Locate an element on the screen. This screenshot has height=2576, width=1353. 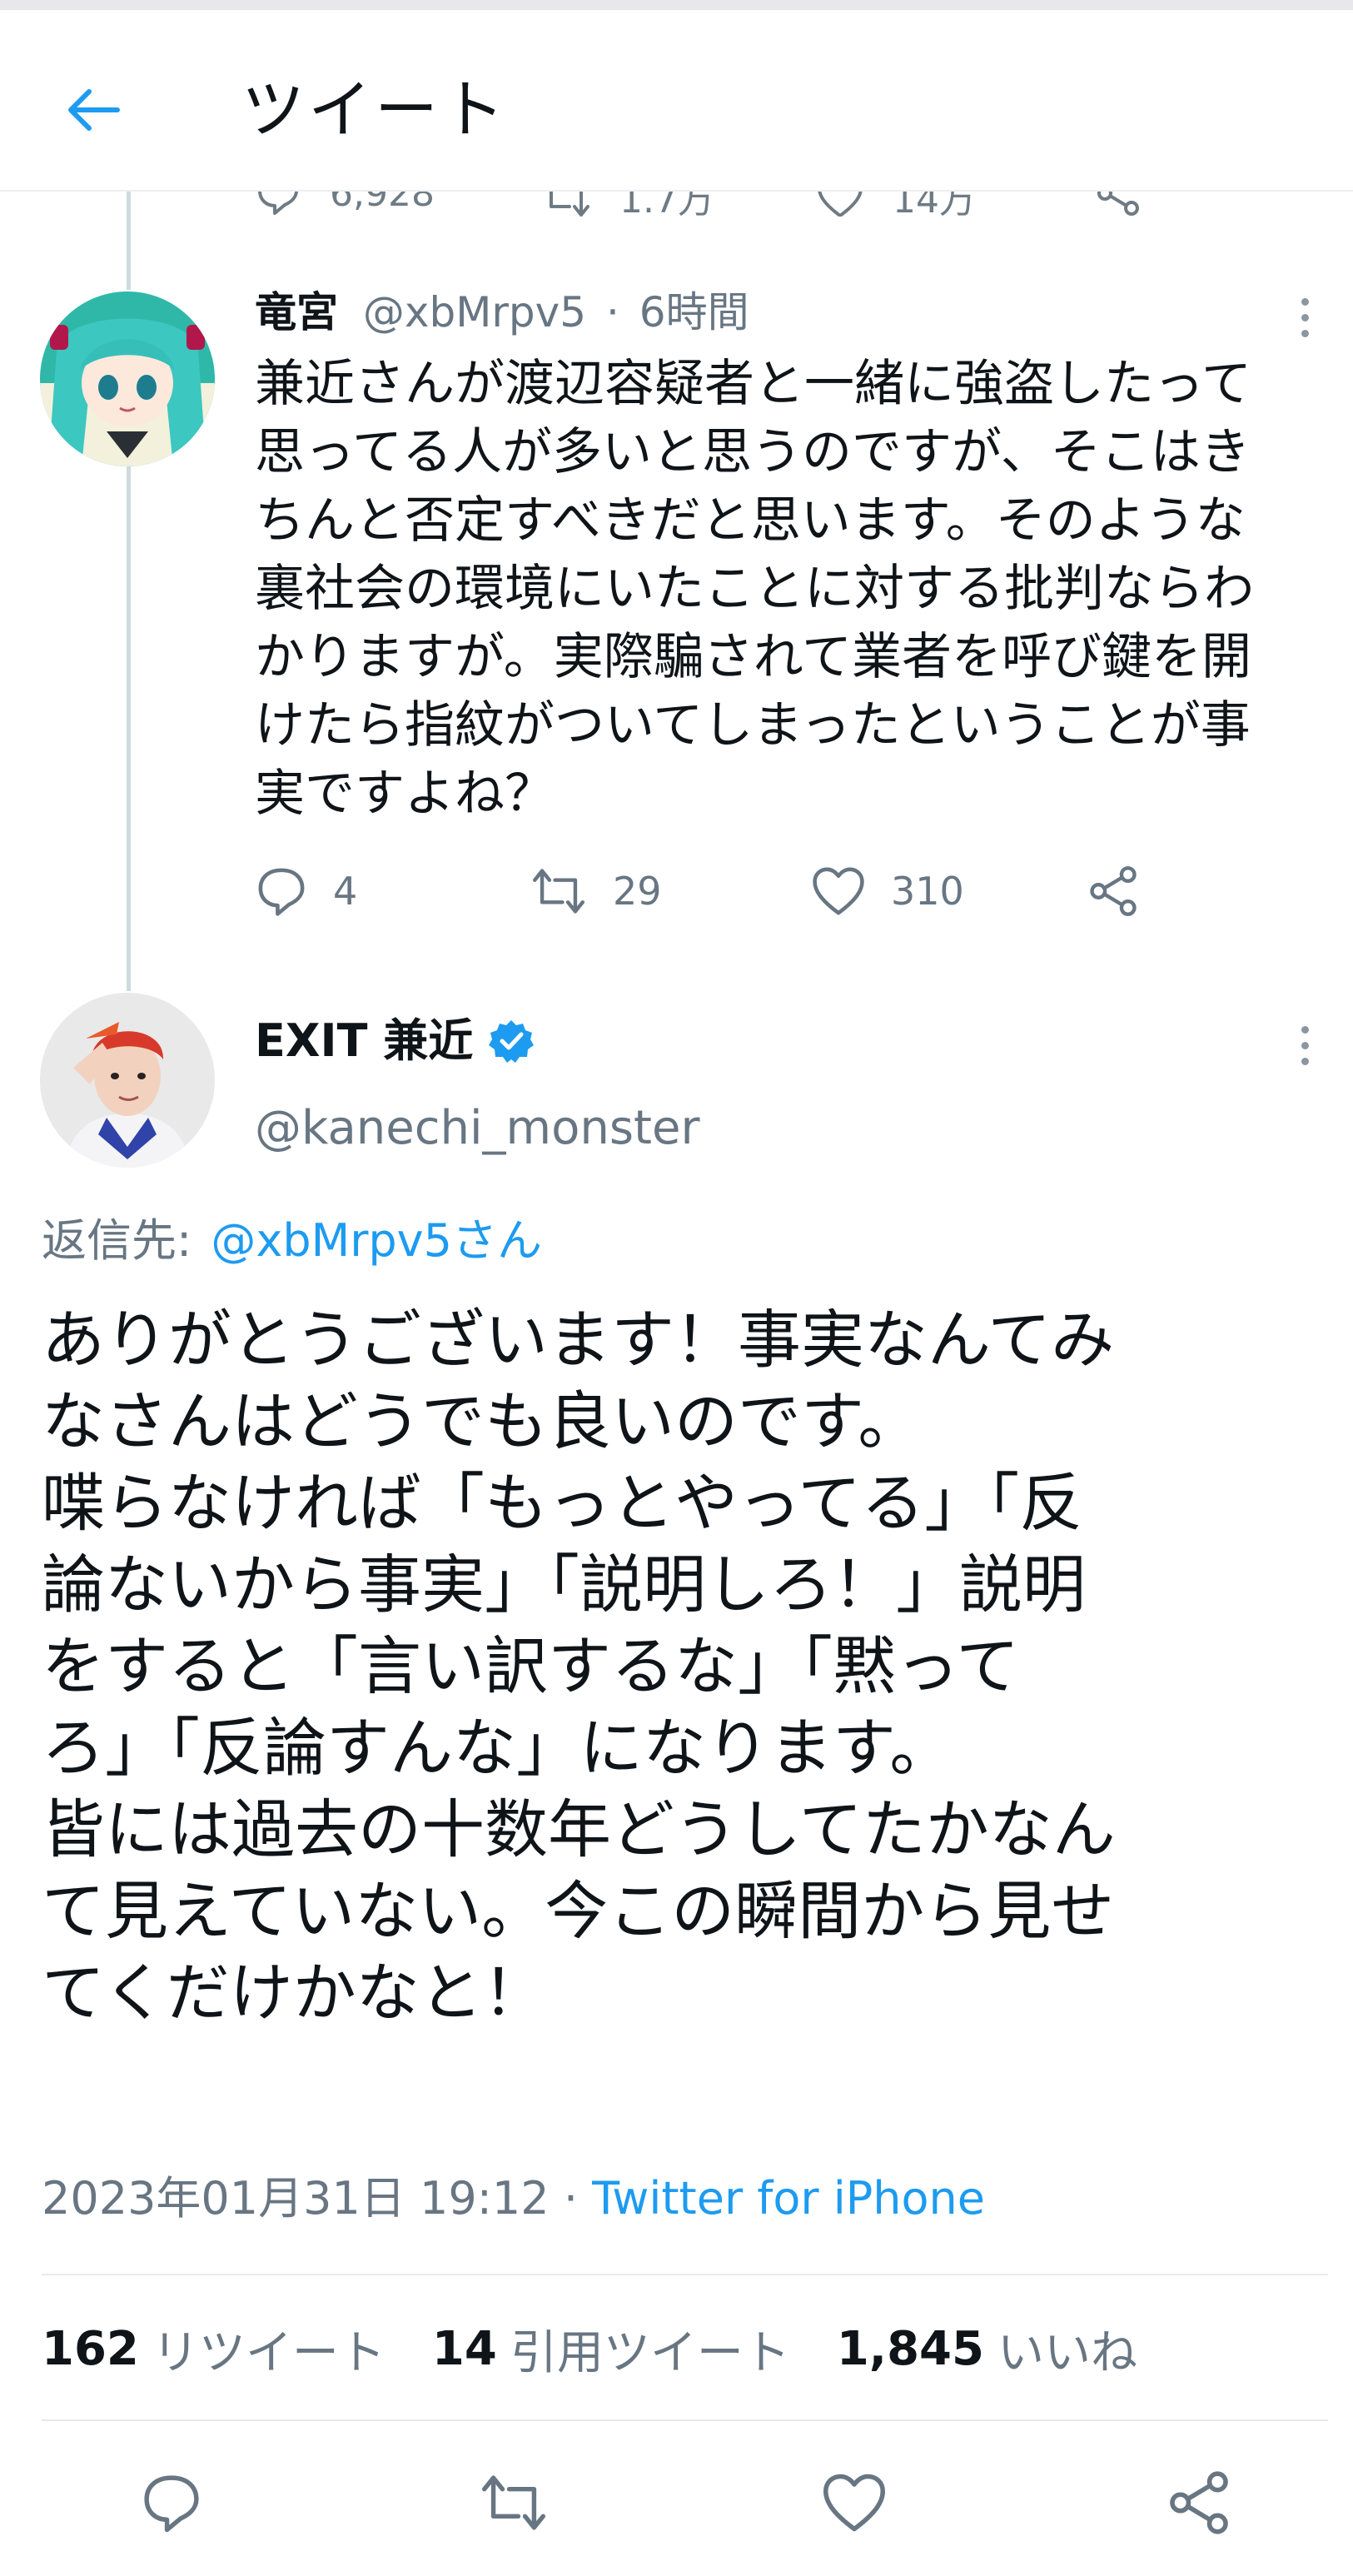
reply-reply-button: 4 is located at coordinates (306, 891).